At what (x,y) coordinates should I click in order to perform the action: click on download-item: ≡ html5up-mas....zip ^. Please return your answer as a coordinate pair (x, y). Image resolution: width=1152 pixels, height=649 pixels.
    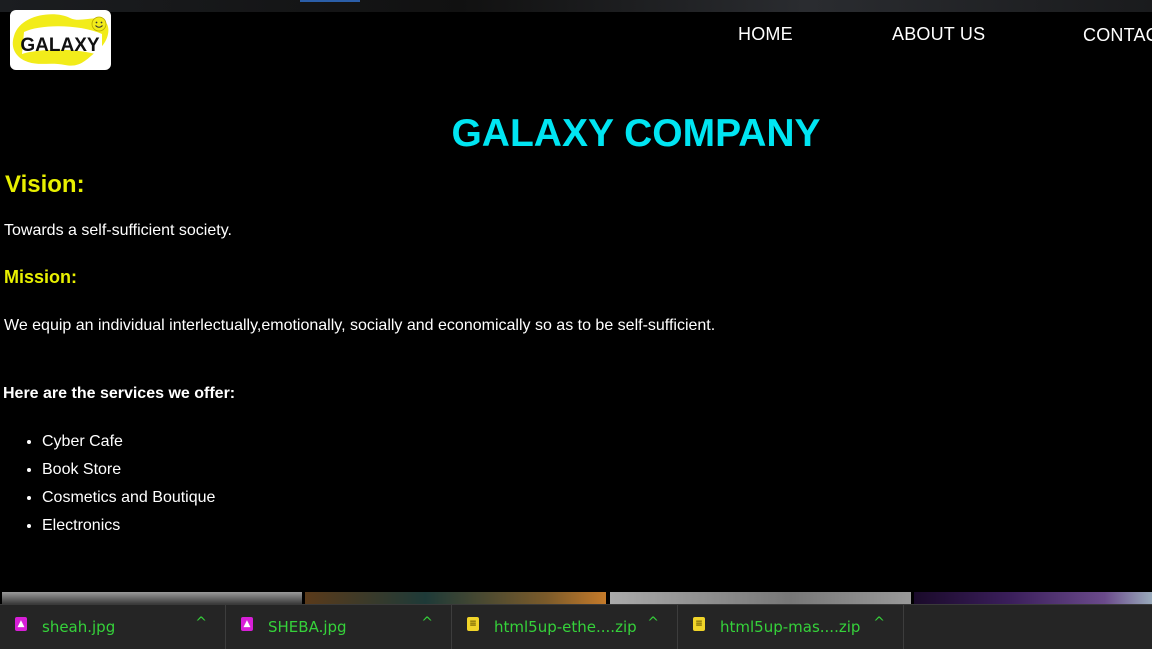
    Looking at the image, I should click on (791, 627).